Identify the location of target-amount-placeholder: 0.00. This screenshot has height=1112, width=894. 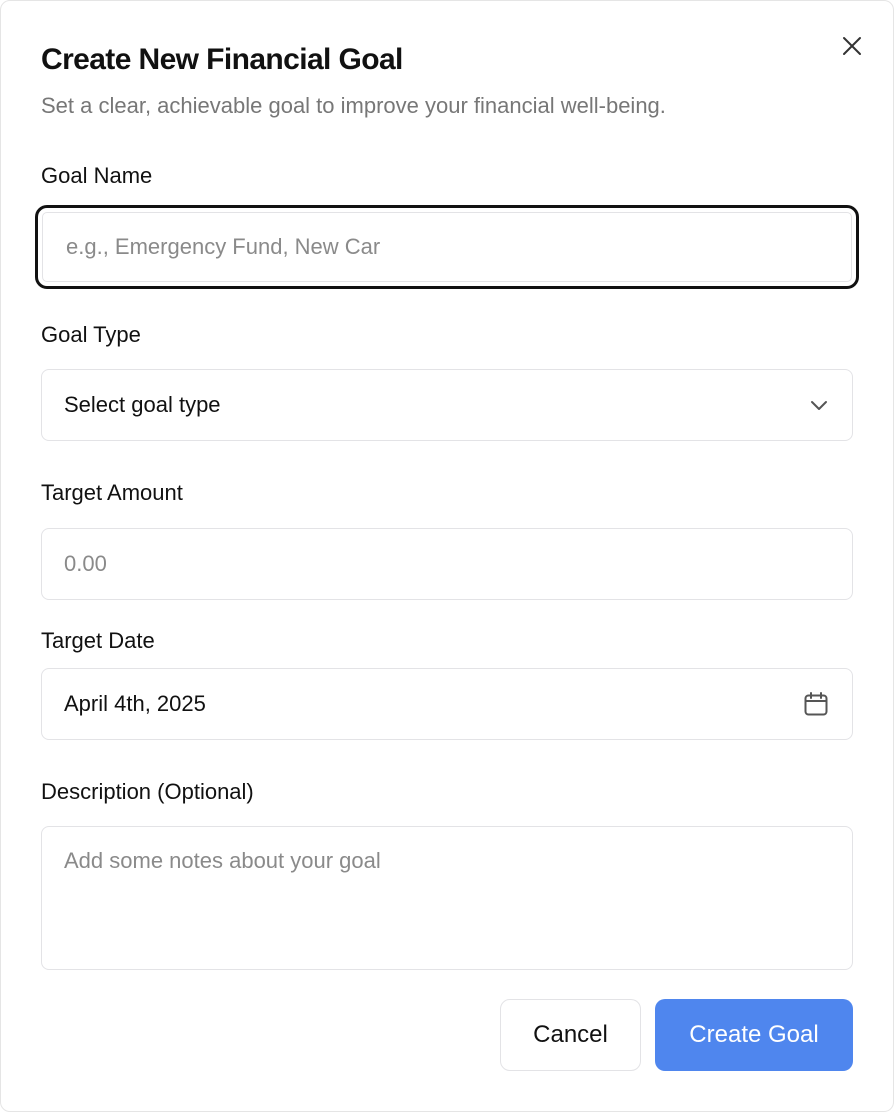
(85, 563).